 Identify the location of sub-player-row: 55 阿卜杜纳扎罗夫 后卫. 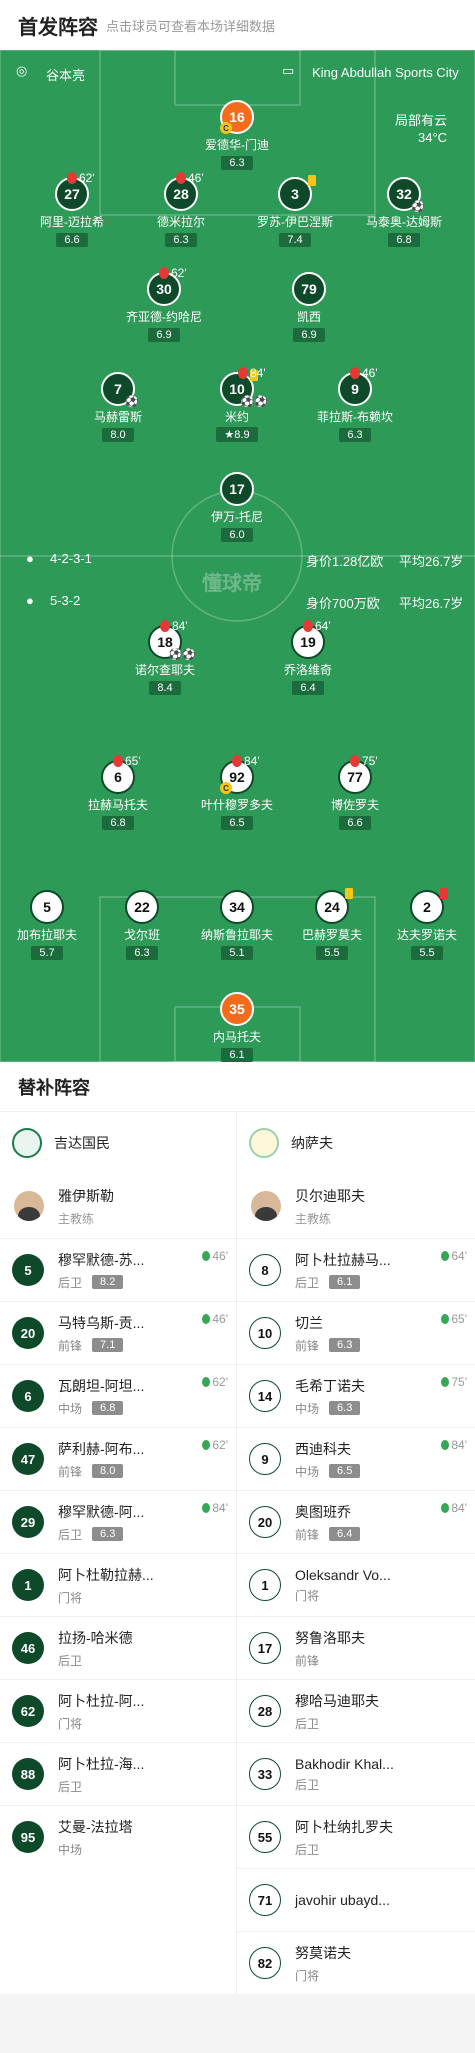
(356, 1836).